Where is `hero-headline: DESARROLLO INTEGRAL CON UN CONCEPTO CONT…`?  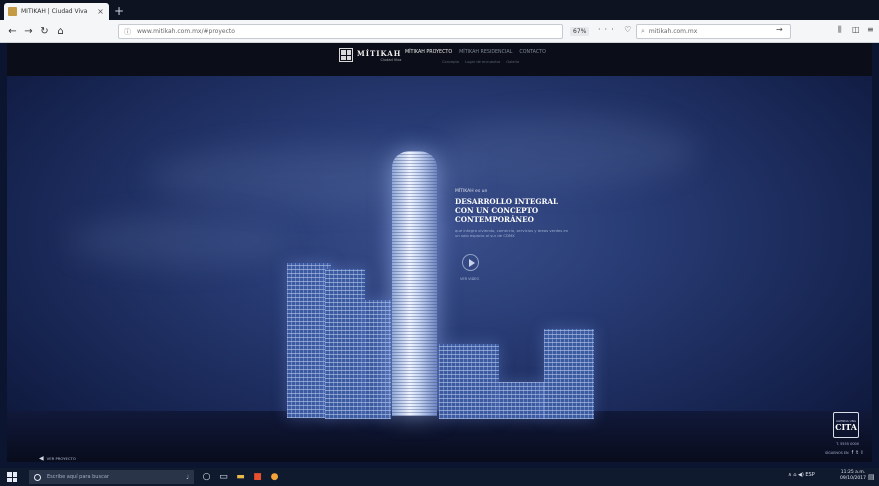
hero-headline: DESARROLLO INTEGRAL CON UN CONCEPTO CONT… is located at coordinates (525, 210).